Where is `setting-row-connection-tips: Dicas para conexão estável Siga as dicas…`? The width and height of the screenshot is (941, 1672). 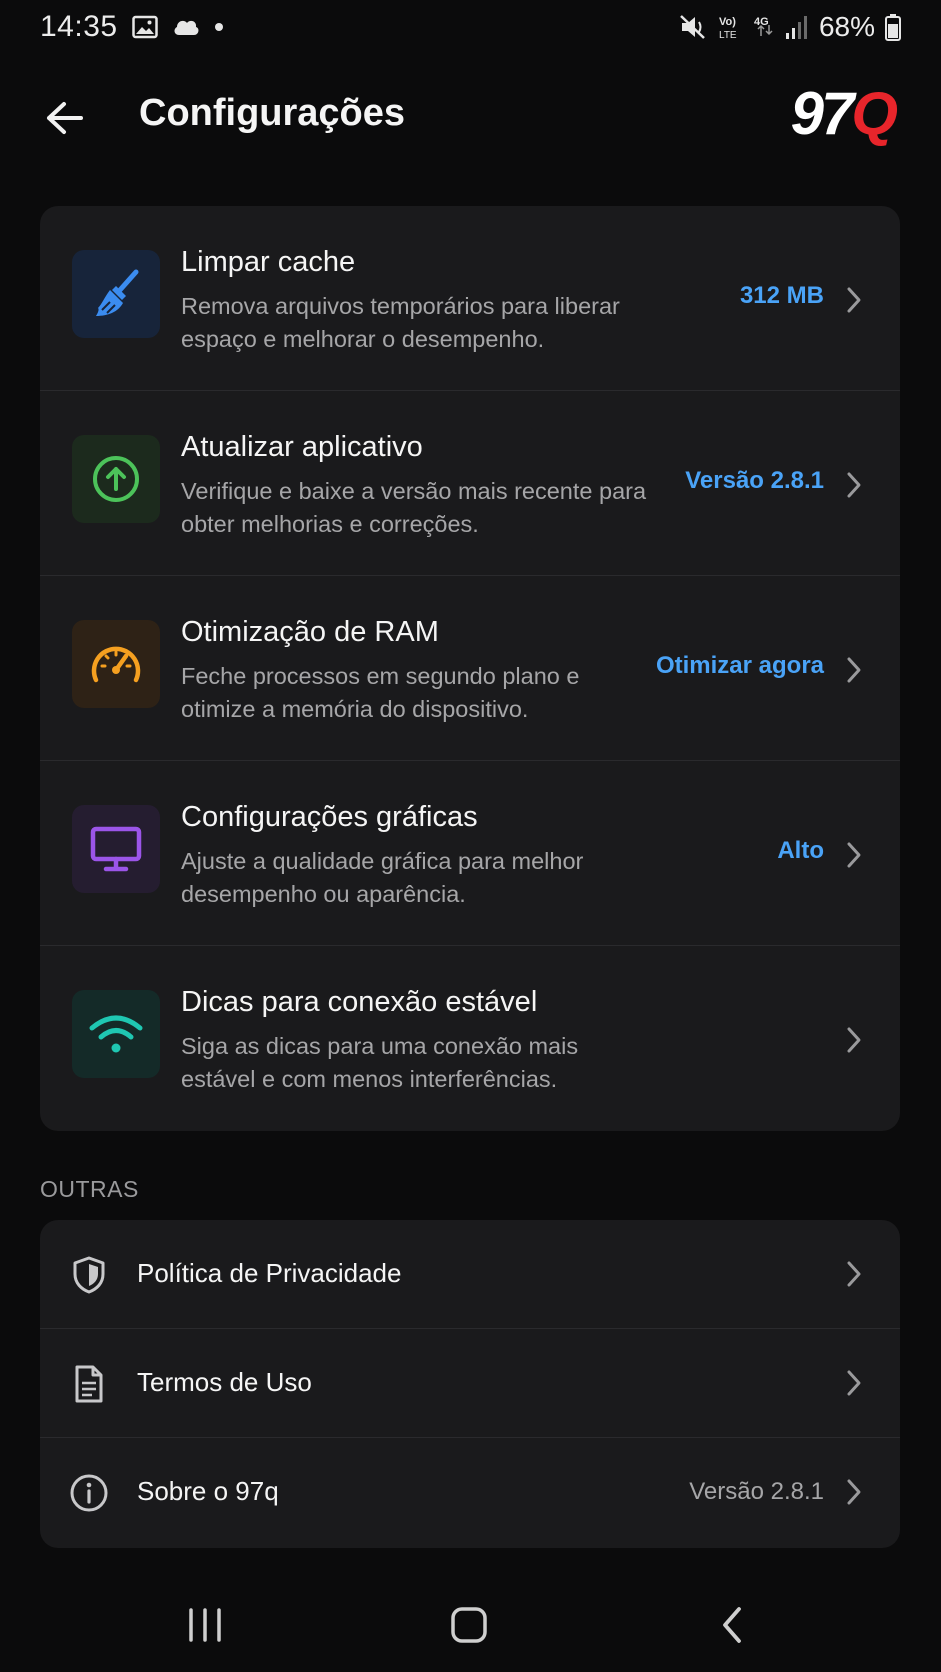 setting-row-connection-tips: Dicas para conexão estável Siga as dicas… is located at coordinates (470, 1038).